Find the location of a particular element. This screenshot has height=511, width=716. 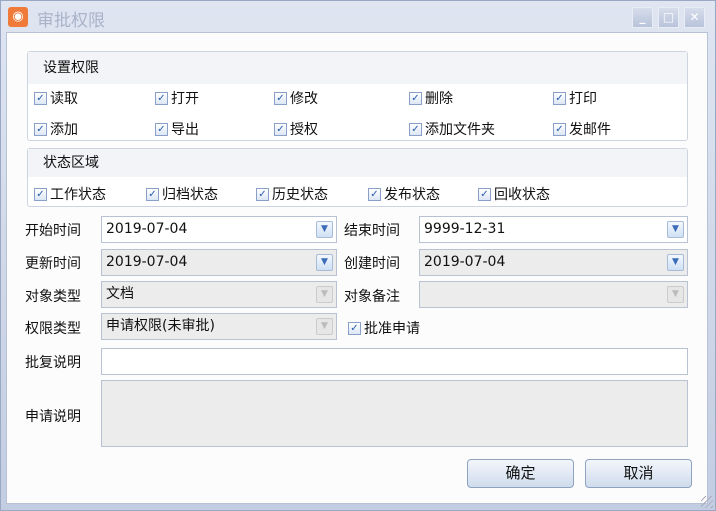

permission-checkbox: ✓ 打印 is located at coordinates (575, 98).